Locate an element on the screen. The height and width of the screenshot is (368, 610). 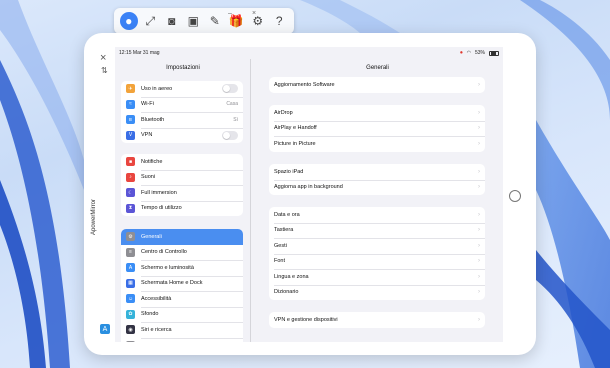
settings-row: Spazio iPad › is located at coordinates (377, 172).